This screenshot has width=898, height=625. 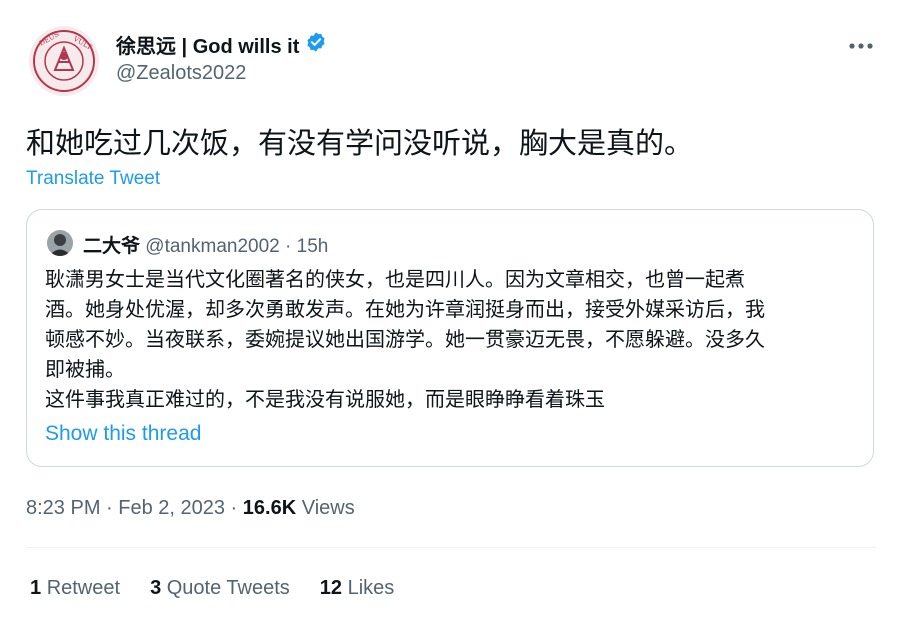 I want to click on seal-avatar-image: DEUS VULT, so click(x=64, y=61).